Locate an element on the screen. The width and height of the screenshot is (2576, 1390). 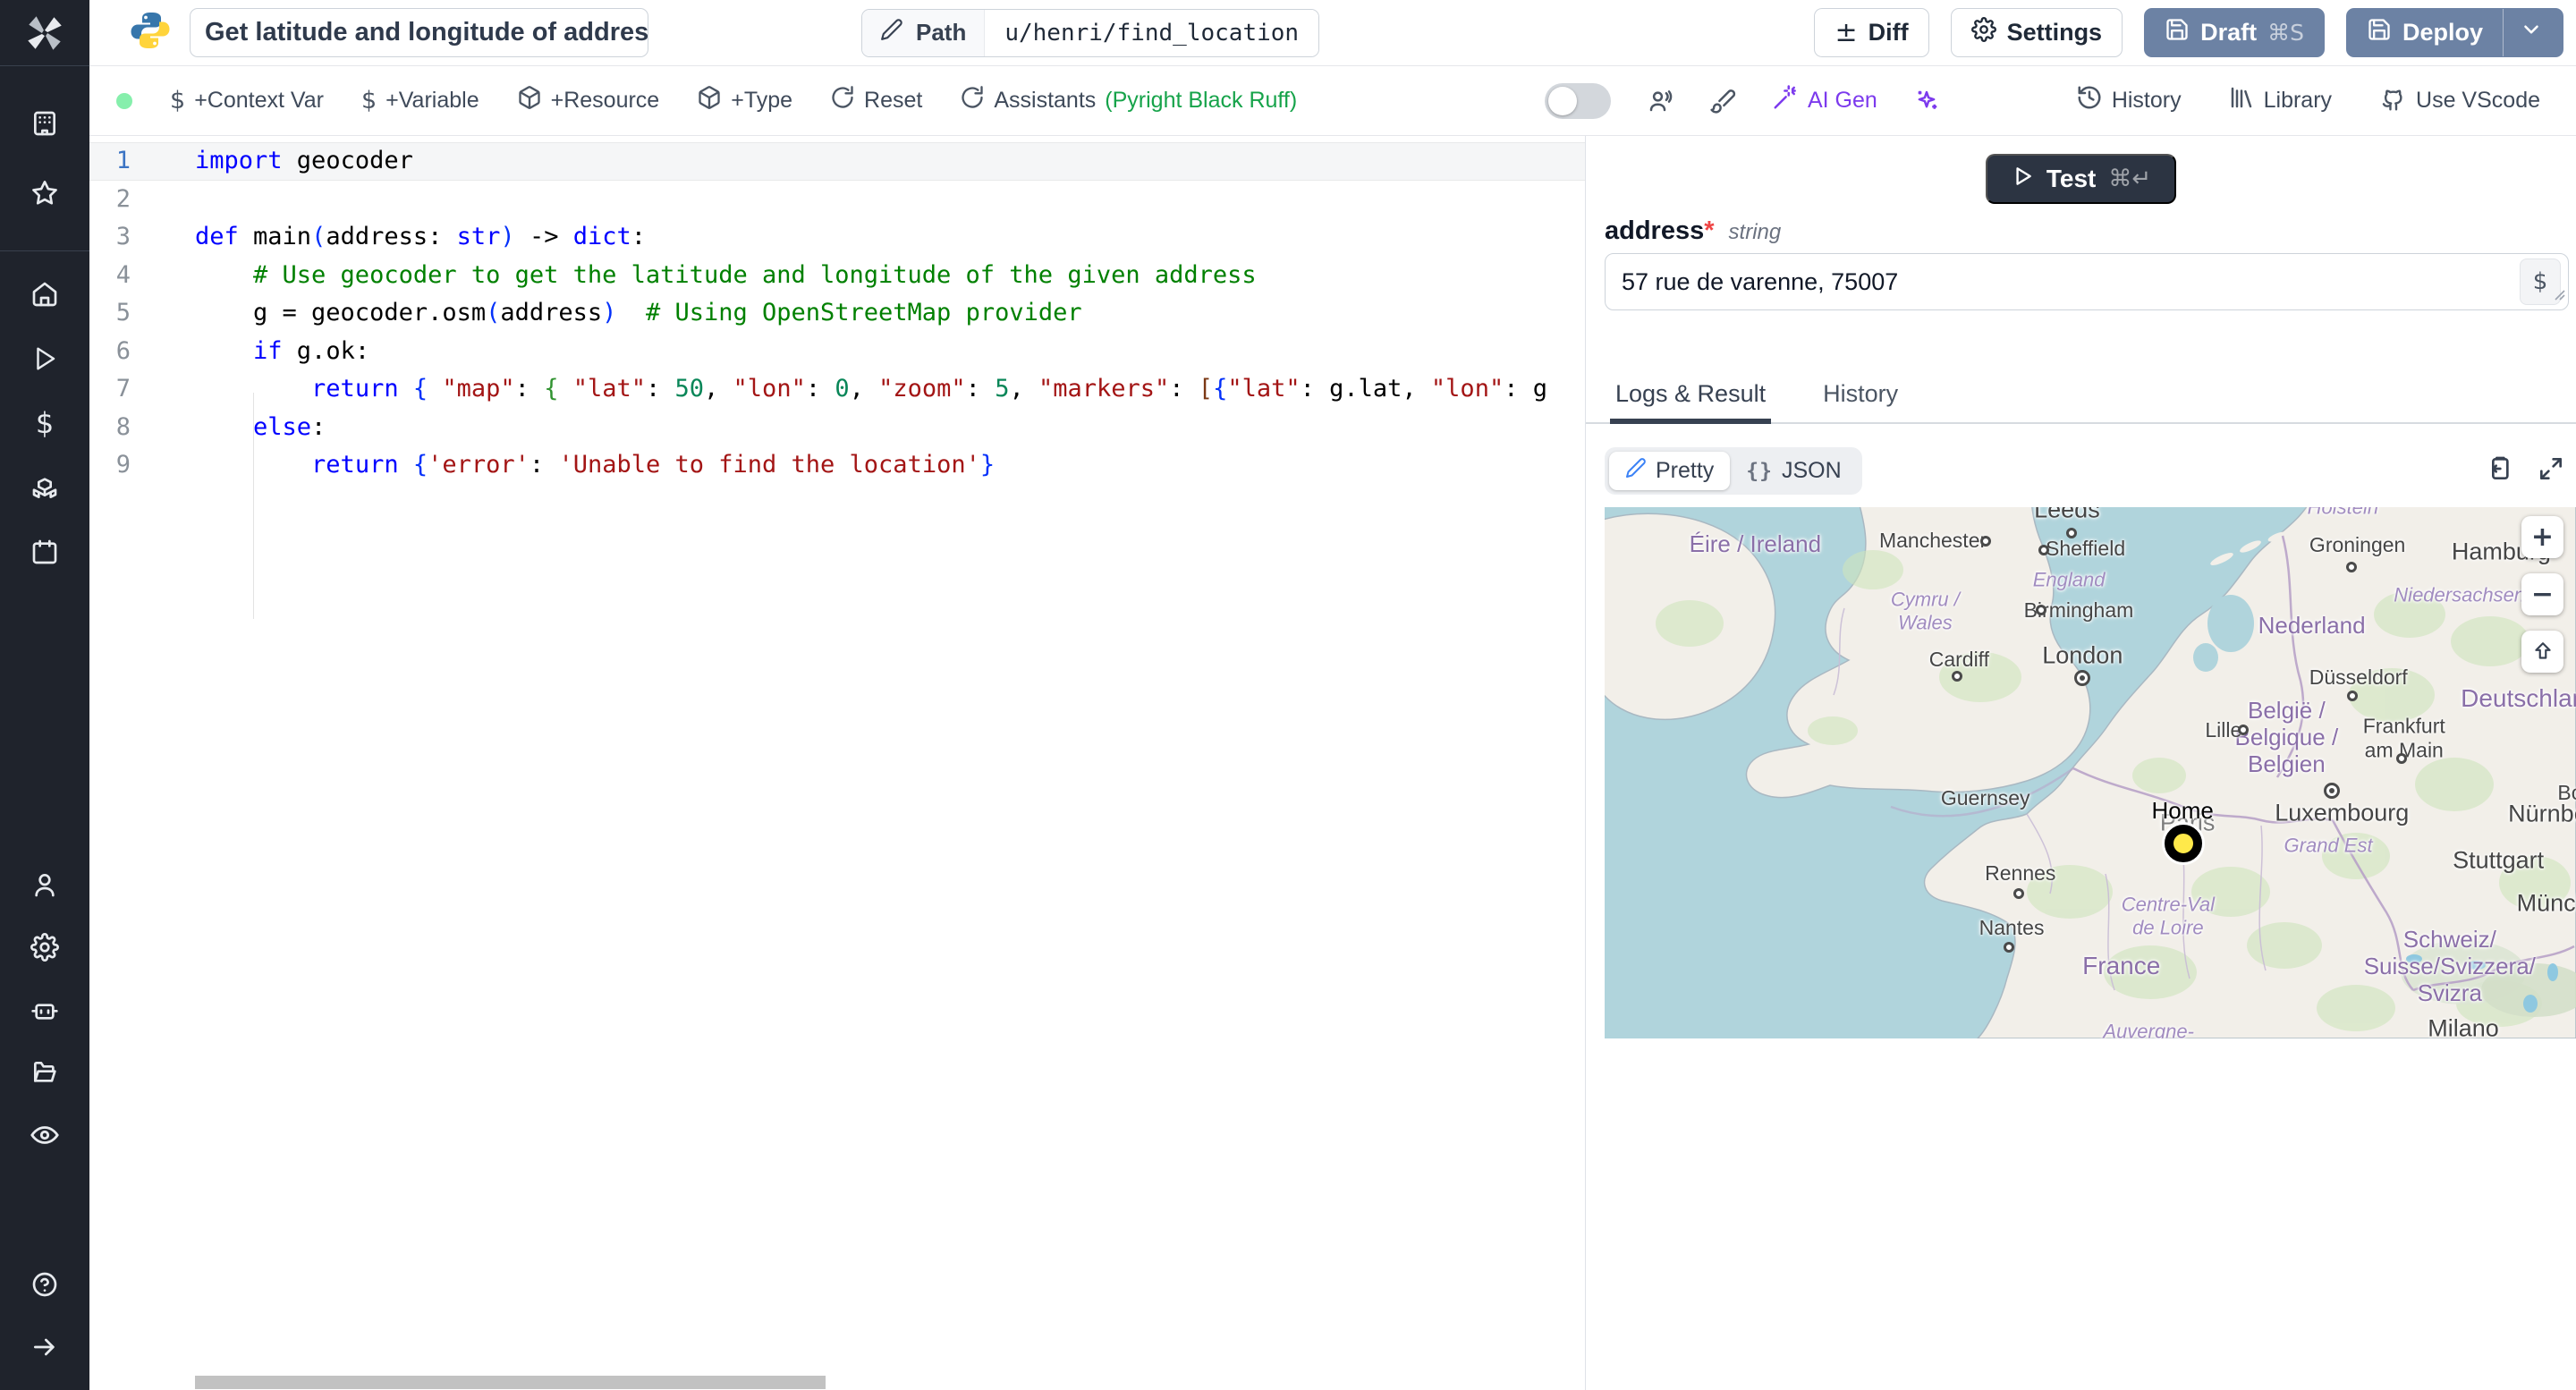
sidebar-item-favorites is located at coordinates (44, 193).